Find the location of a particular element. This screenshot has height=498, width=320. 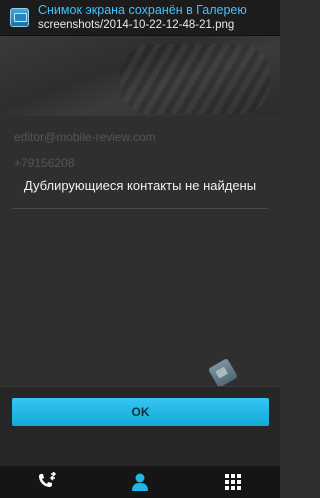

nav-calls is located at coordinates (47, 482).